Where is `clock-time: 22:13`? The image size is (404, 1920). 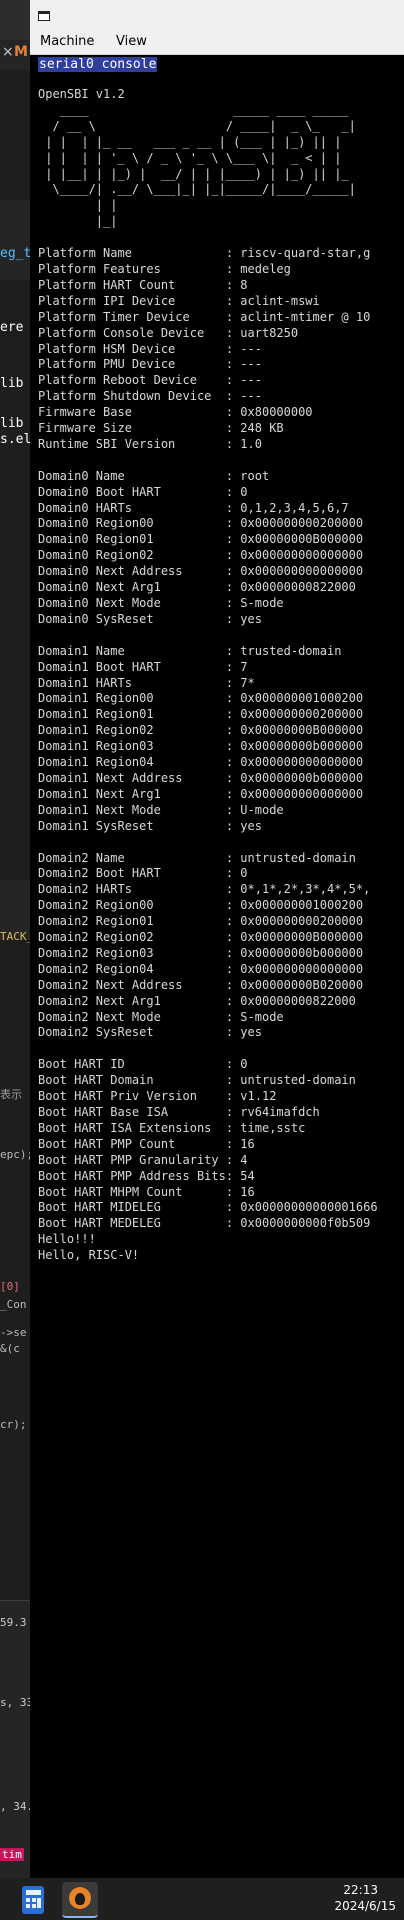 clock-time: 22:13 is located at coordinates (360, 1890).